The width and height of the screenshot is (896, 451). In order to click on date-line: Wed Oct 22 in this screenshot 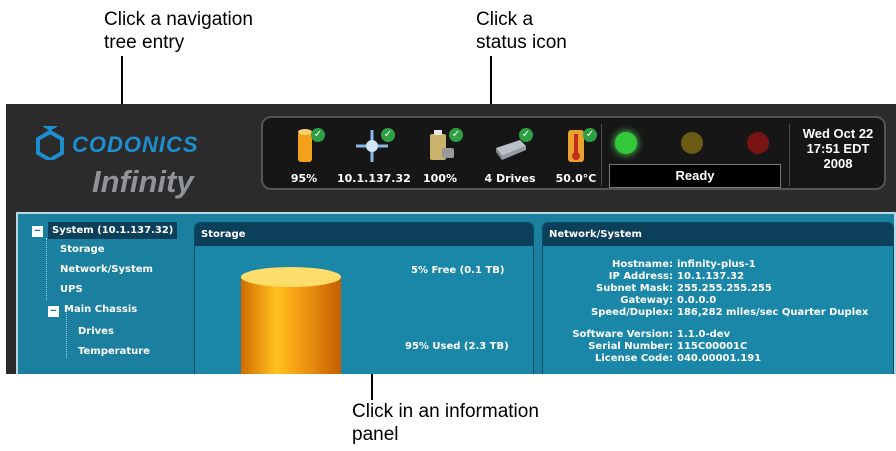, I will do `click(838, 133)`.